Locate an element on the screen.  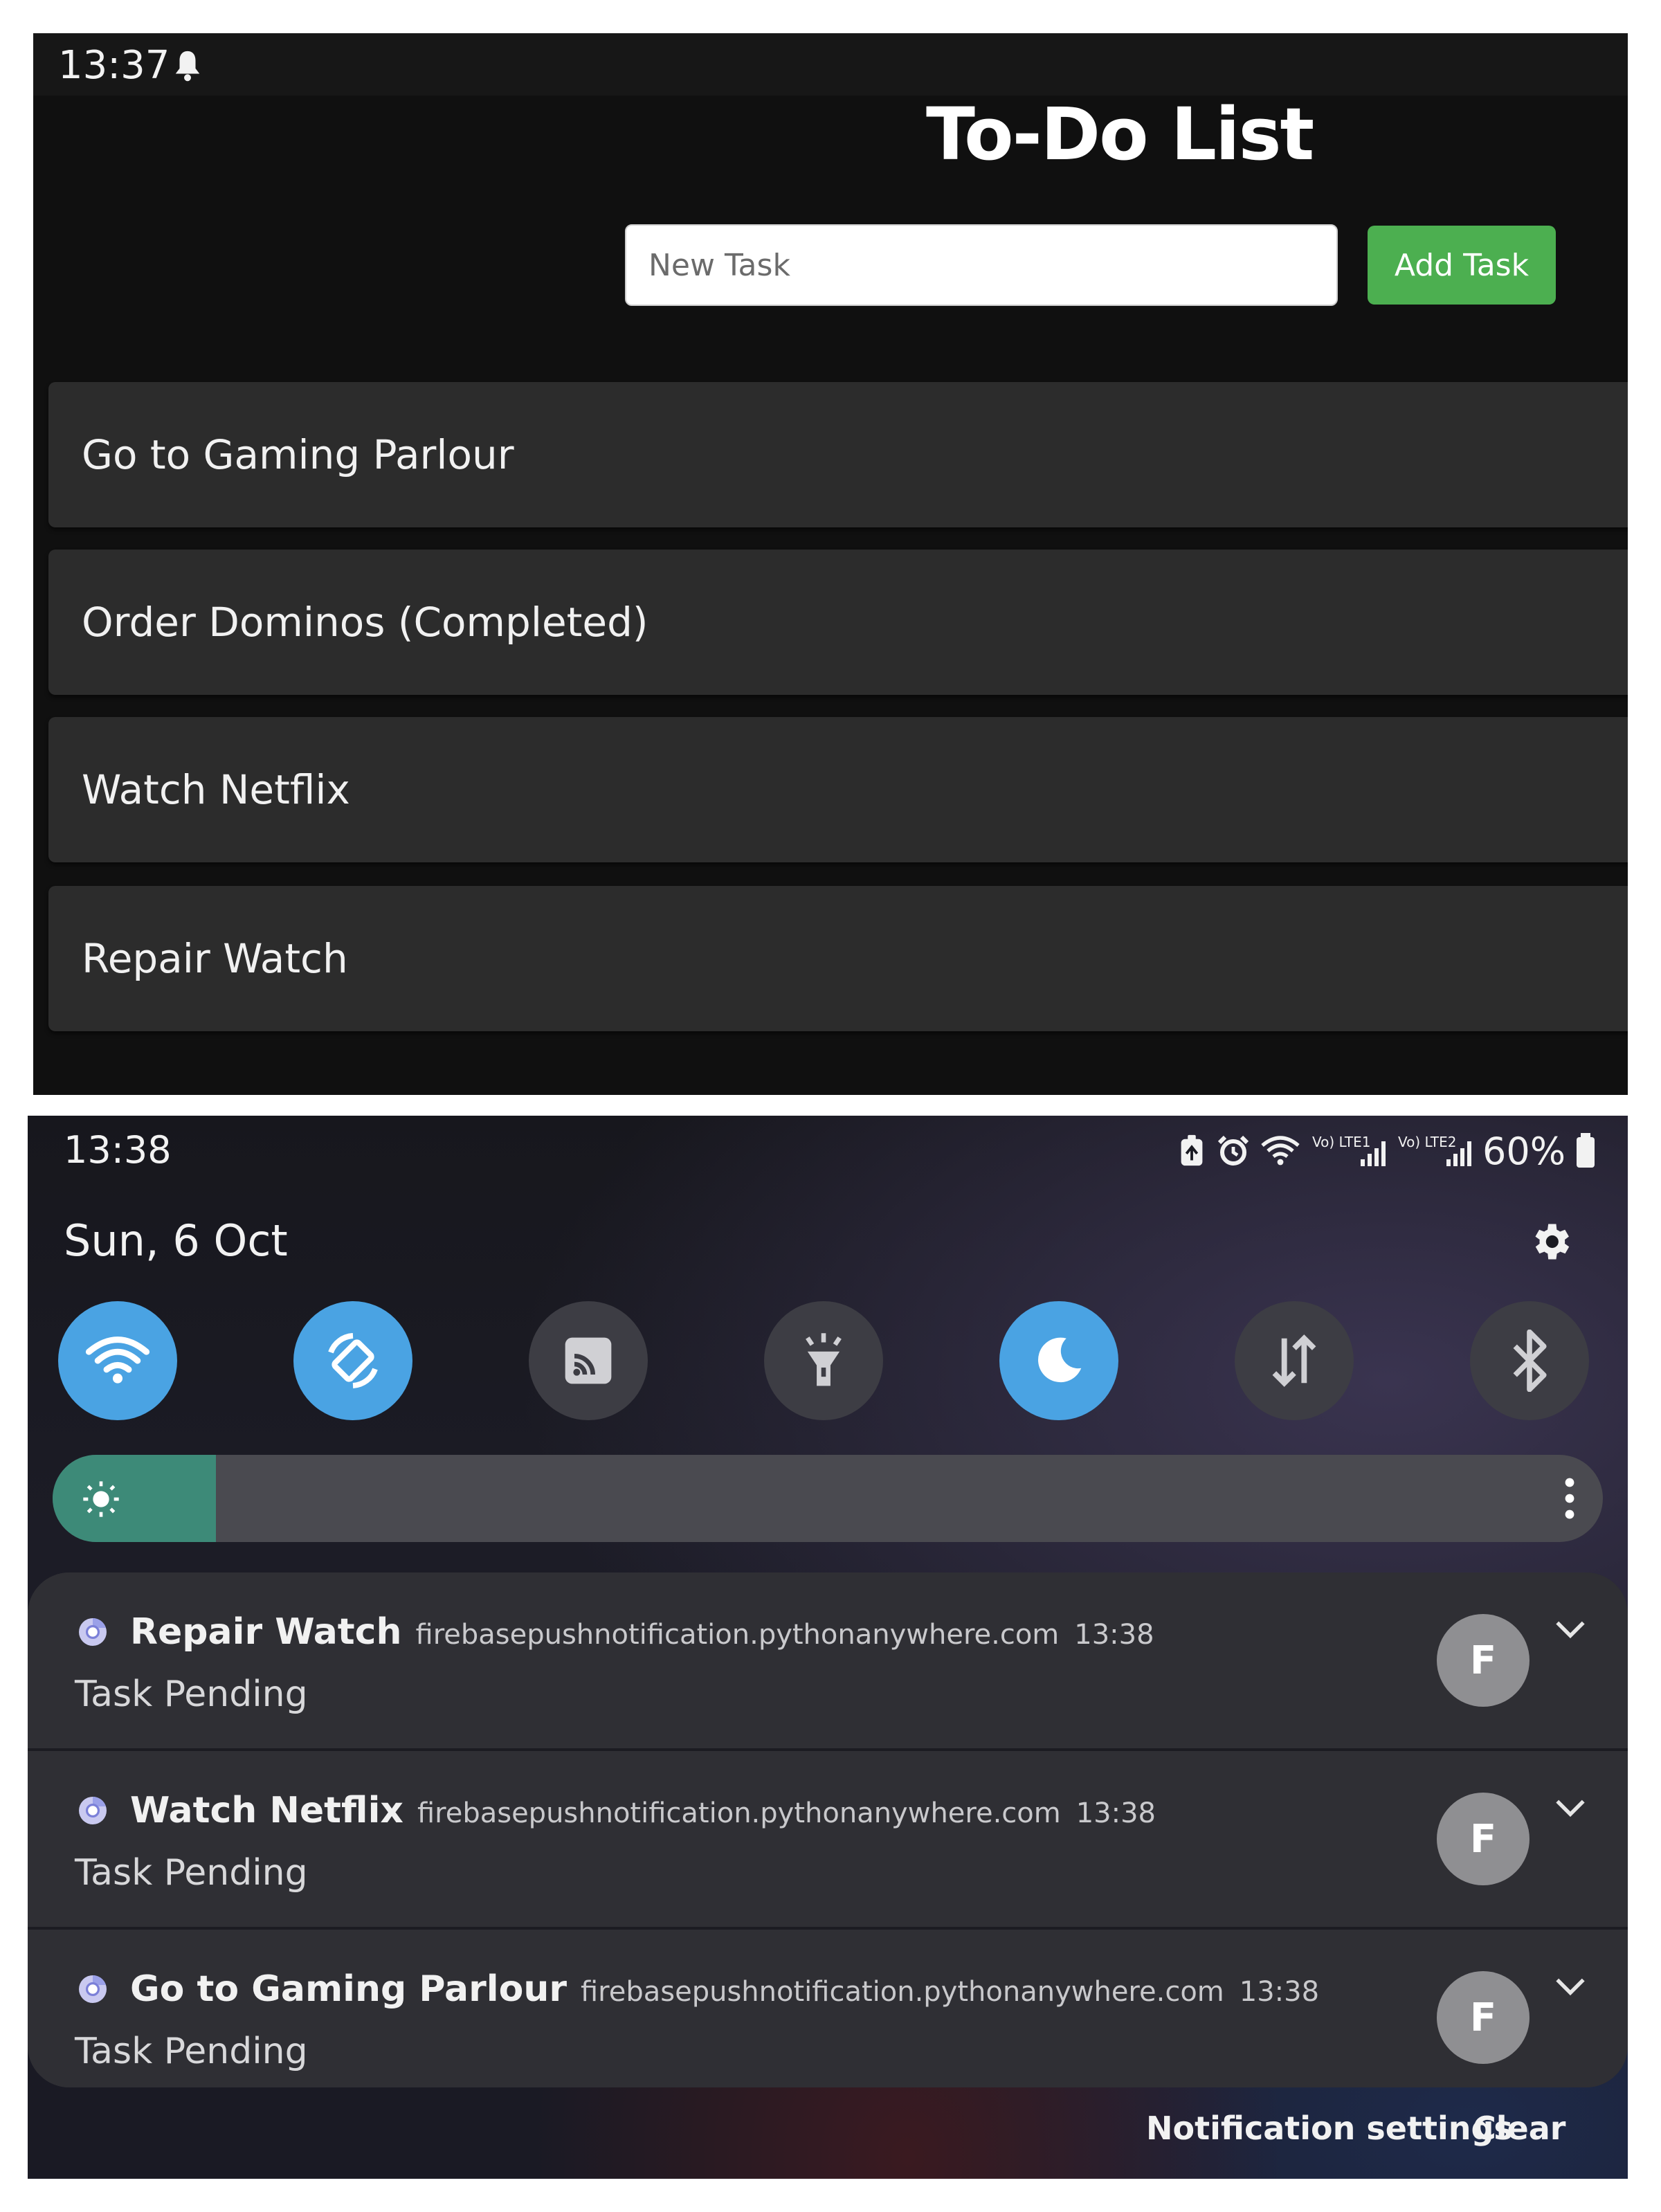
flashlight-icon is located at coordinates (824, 1359).